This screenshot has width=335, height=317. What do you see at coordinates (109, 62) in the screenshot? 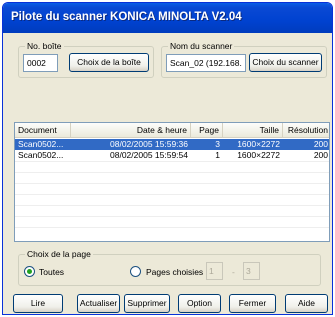
I see `choose-box-button: Choix de la boîte` at bounding box center [109, 62].